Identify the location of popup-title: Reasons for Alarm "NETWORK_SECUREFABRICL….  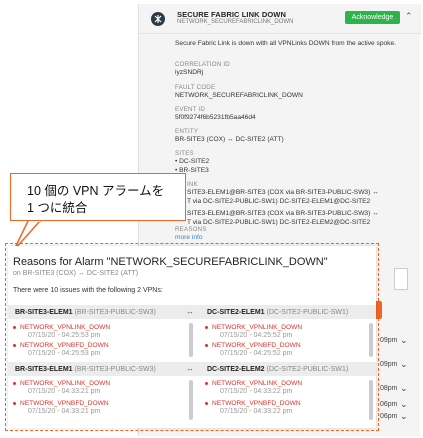
(170, 262).